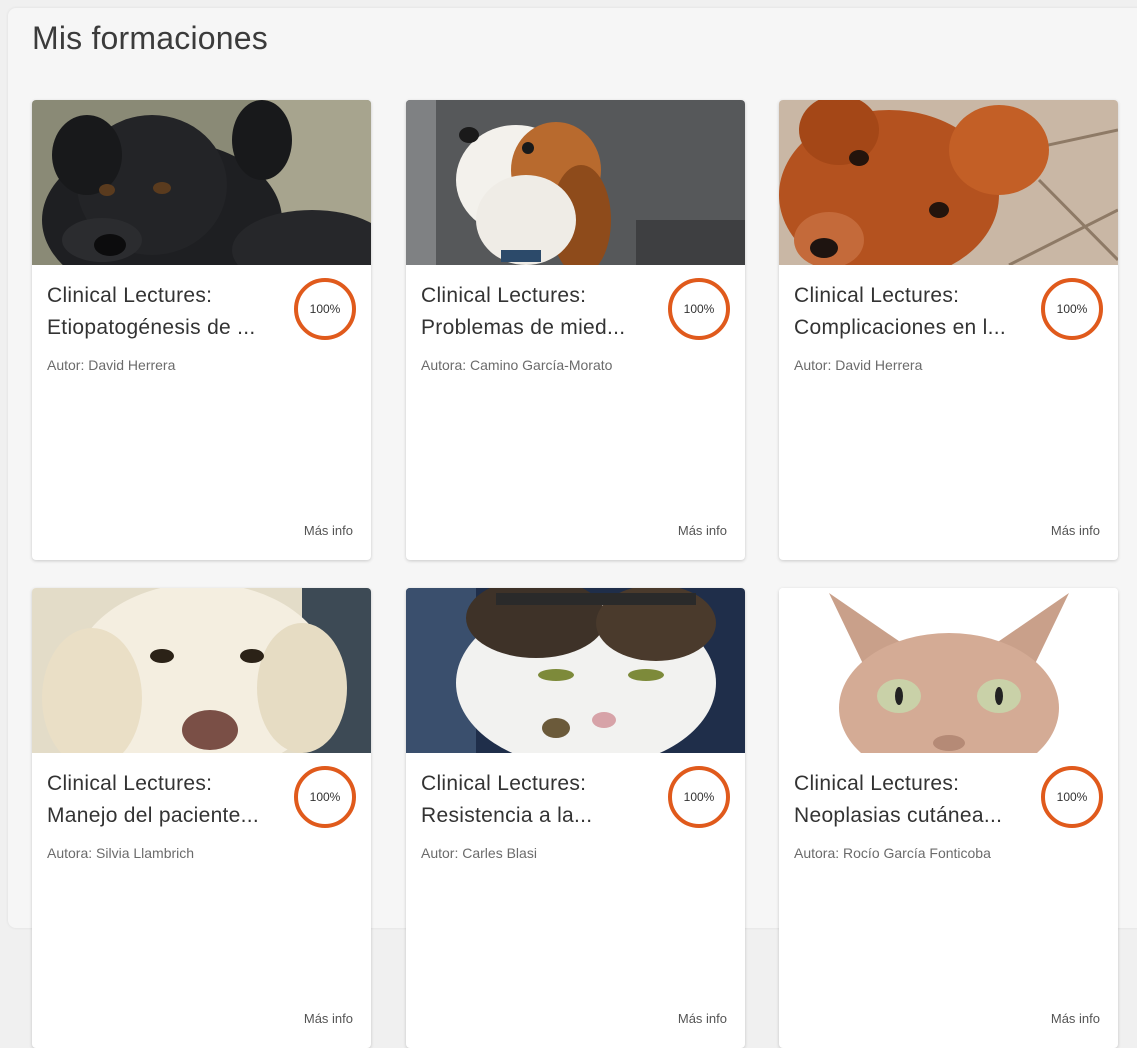  I want to click on cat-photo, so click(575, 670).